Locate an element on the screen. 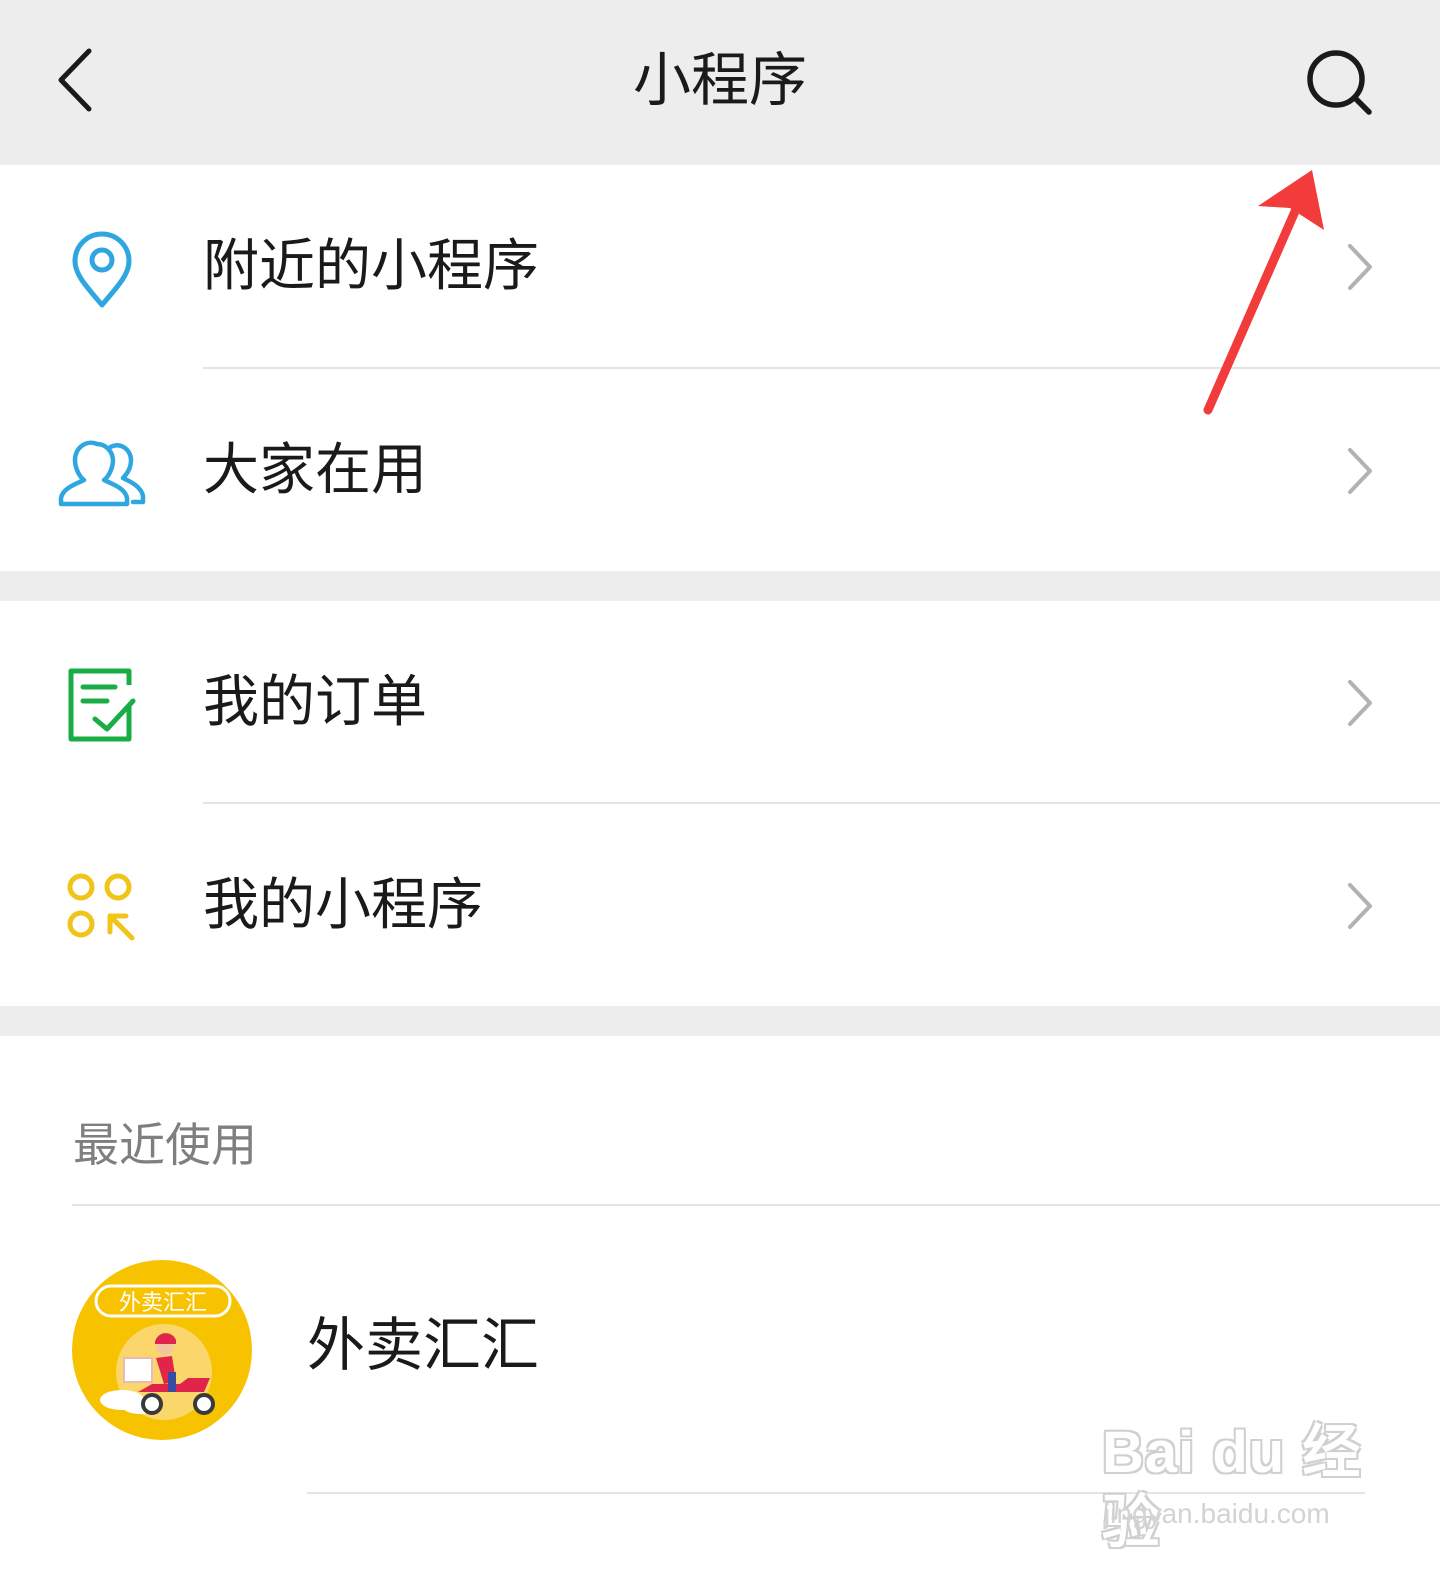 The width and height of the screenshot is (1440, 1569). page-title: 小程序 is located at coordinates (719, 80).